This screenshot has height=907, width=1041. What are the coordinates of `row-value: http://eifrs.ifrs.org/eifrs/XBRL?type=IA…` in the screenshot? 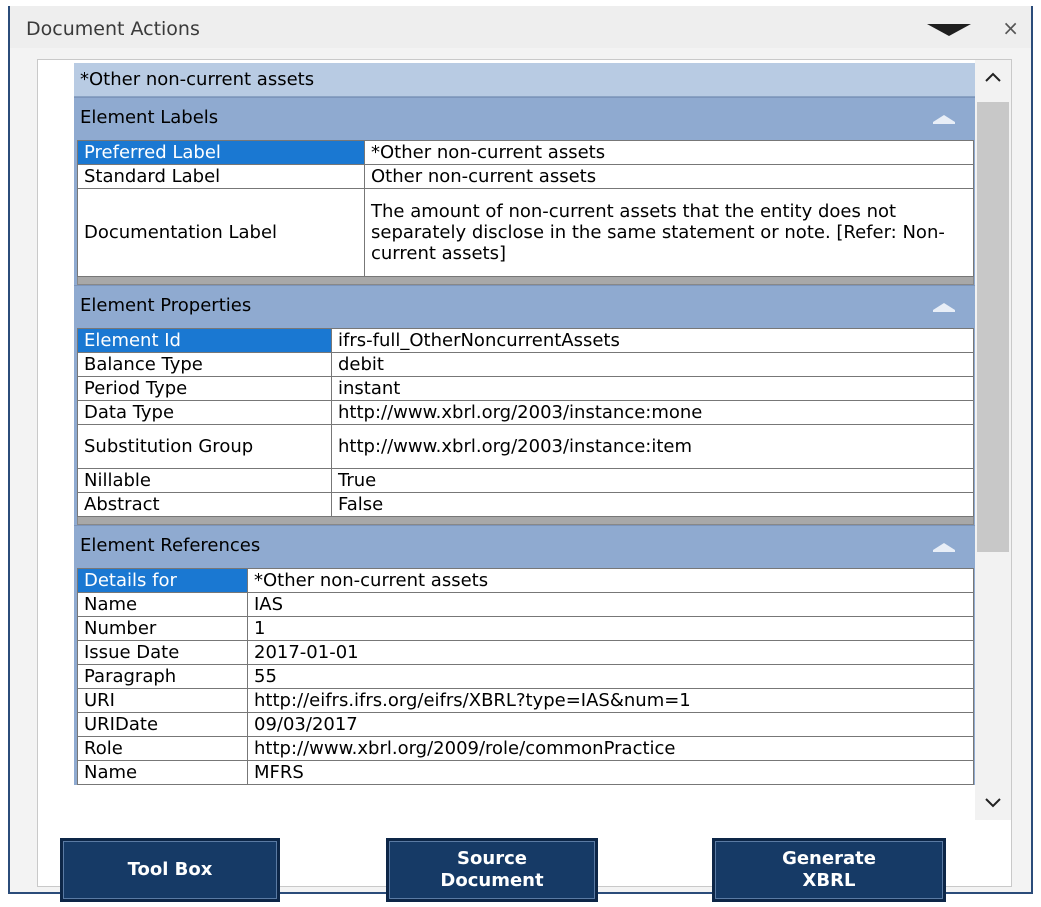 It's located at (610, 700).